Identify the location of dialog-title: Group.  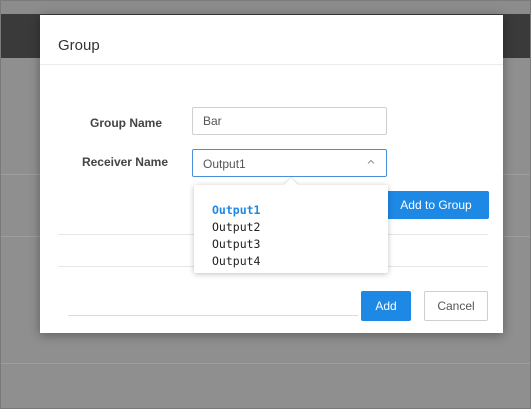
(79, 45).